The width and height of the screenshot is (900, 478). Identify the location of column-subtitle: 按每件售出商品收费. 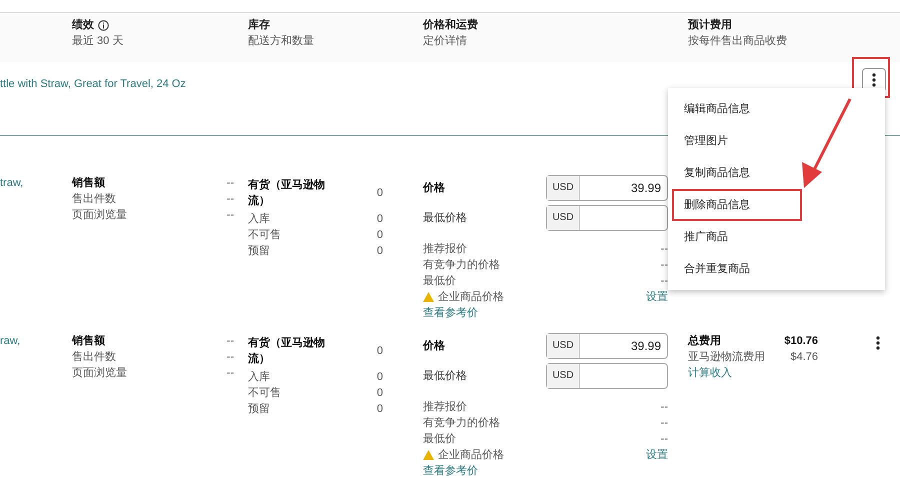
(737, 41).